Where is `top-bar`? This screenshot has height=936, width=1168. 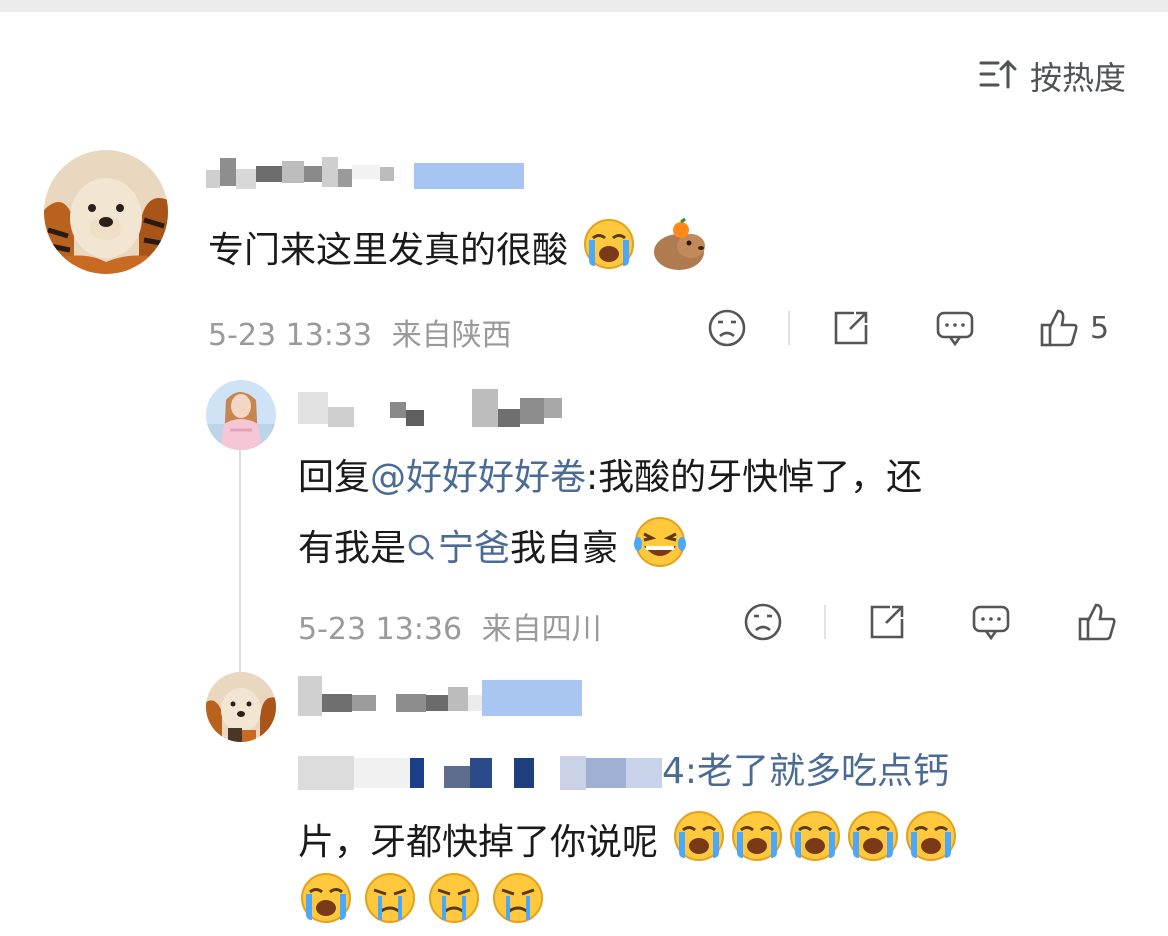 top-bar is located at coordinates (584, 6).